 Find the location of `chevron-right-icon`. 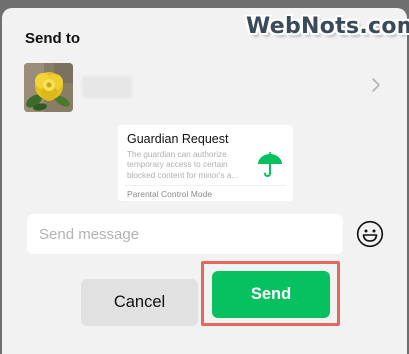

chevron-right-icon is located at coordinates (376, 87).